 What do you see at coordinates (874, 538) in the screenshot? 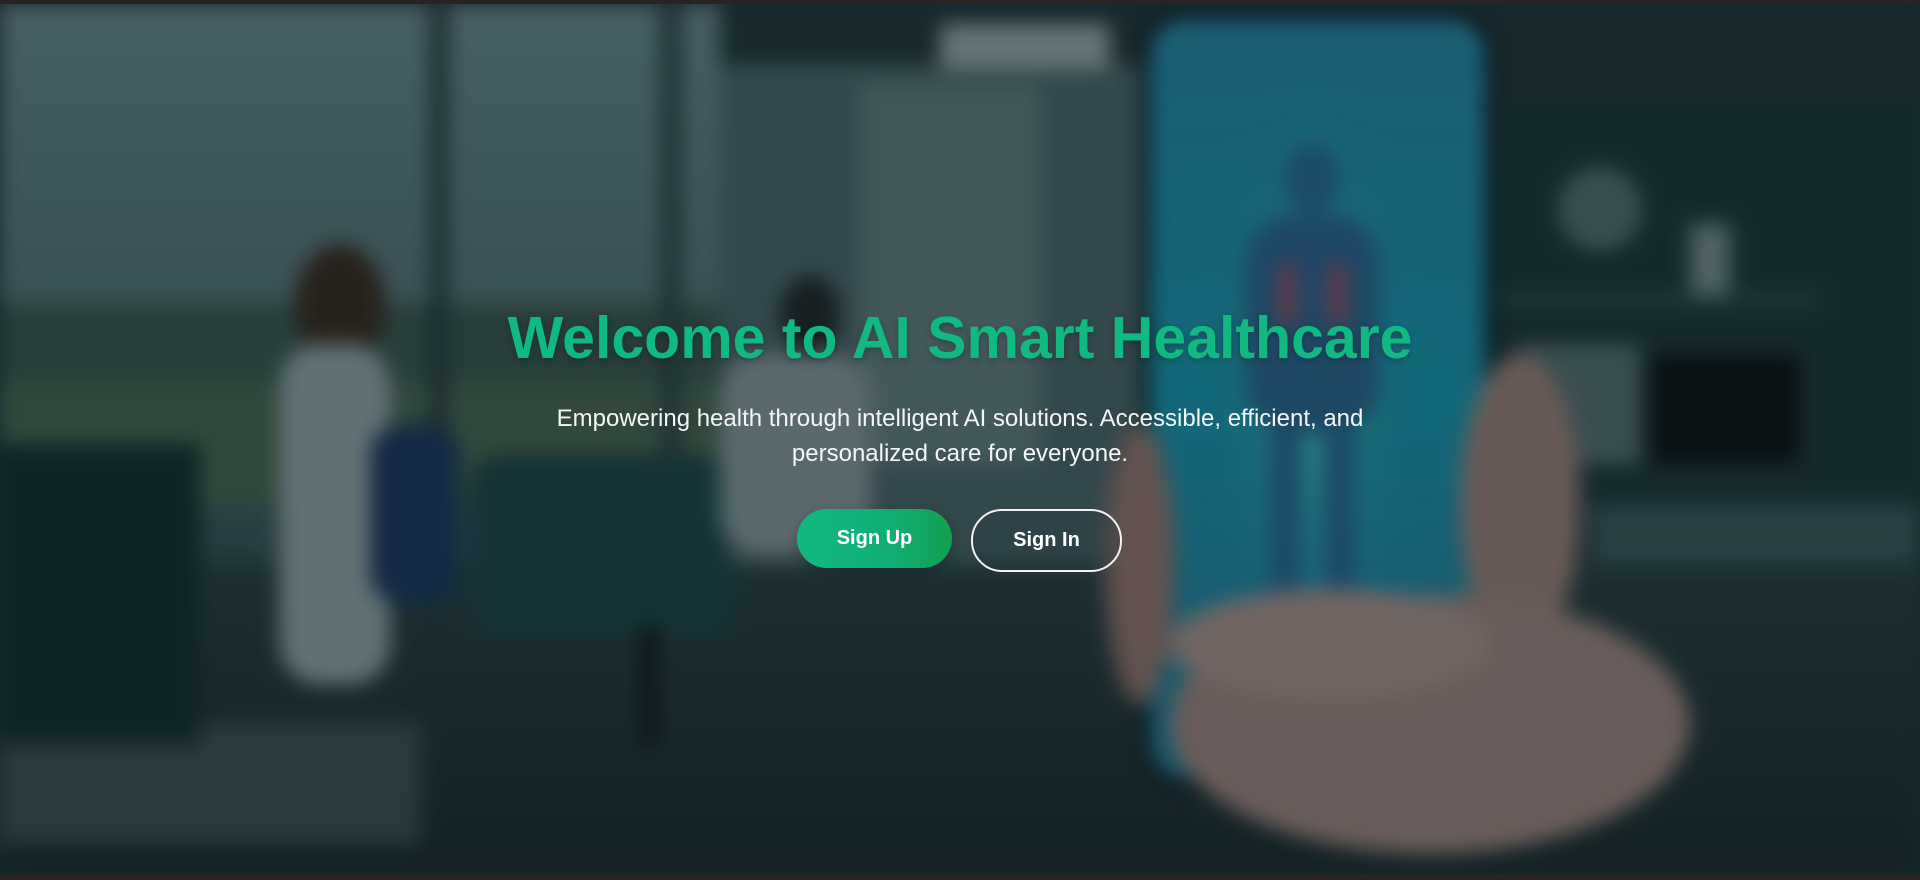
I see `sign-up-button: Sign Up` at bounding box center [874, 538].